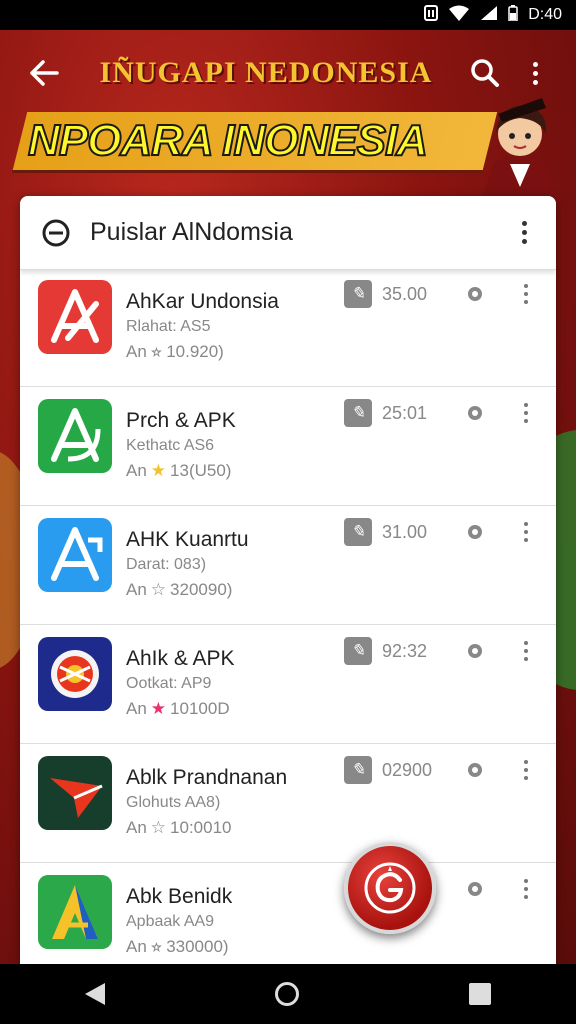 This screenshot has height=1024, width=576. Describe the element at coordinates (169, 683) in the screenshot. I see `app-subtitle: Ootkat: AP9` at that location.